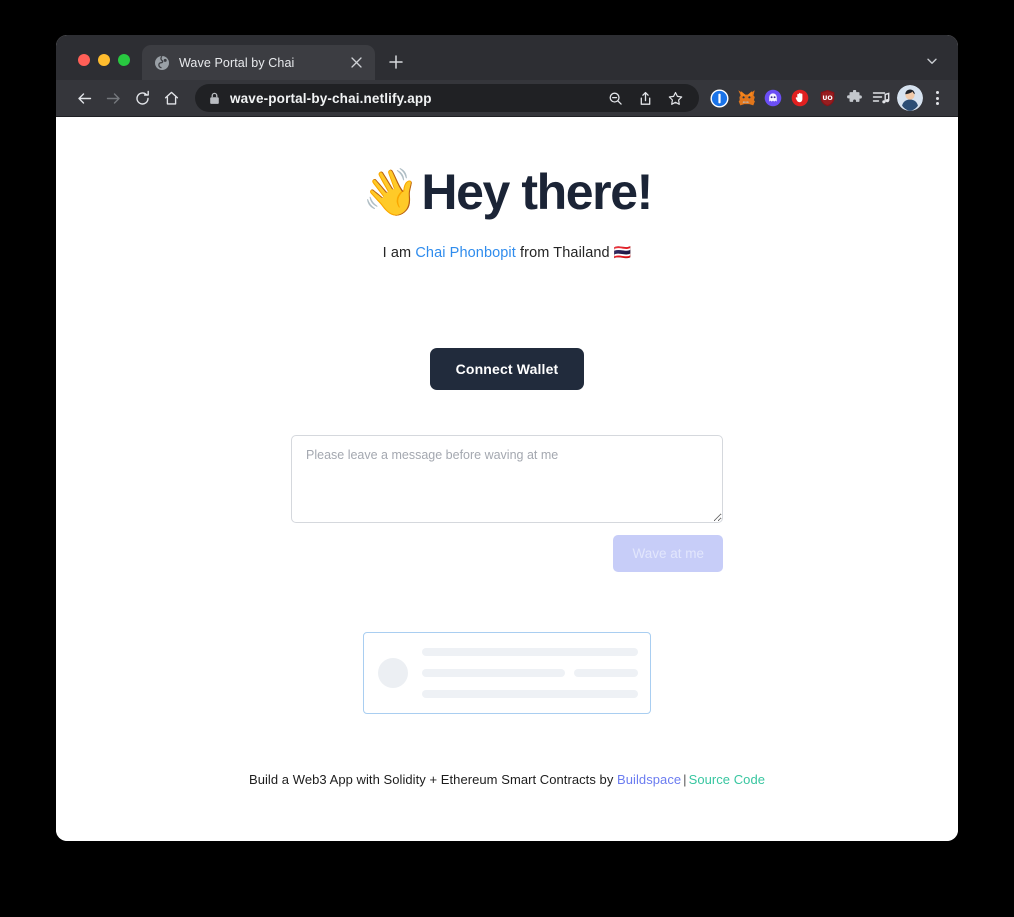 This screenshot has height=917, width=1014. Describe the element at coordinates (537, 192) in the screenshot. I see `page-title-text: Hey there!` at that location.